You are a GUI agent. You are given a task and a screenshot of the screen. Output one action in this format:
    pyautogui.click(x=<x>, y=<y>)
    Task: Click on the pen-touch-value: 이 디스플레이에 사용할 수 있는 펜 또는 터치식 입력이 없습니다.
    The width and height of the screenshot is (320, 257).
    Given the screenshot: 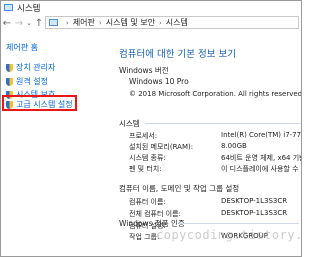 What is the action you would take?
    pyautogui.click(x=261, y=169)
    